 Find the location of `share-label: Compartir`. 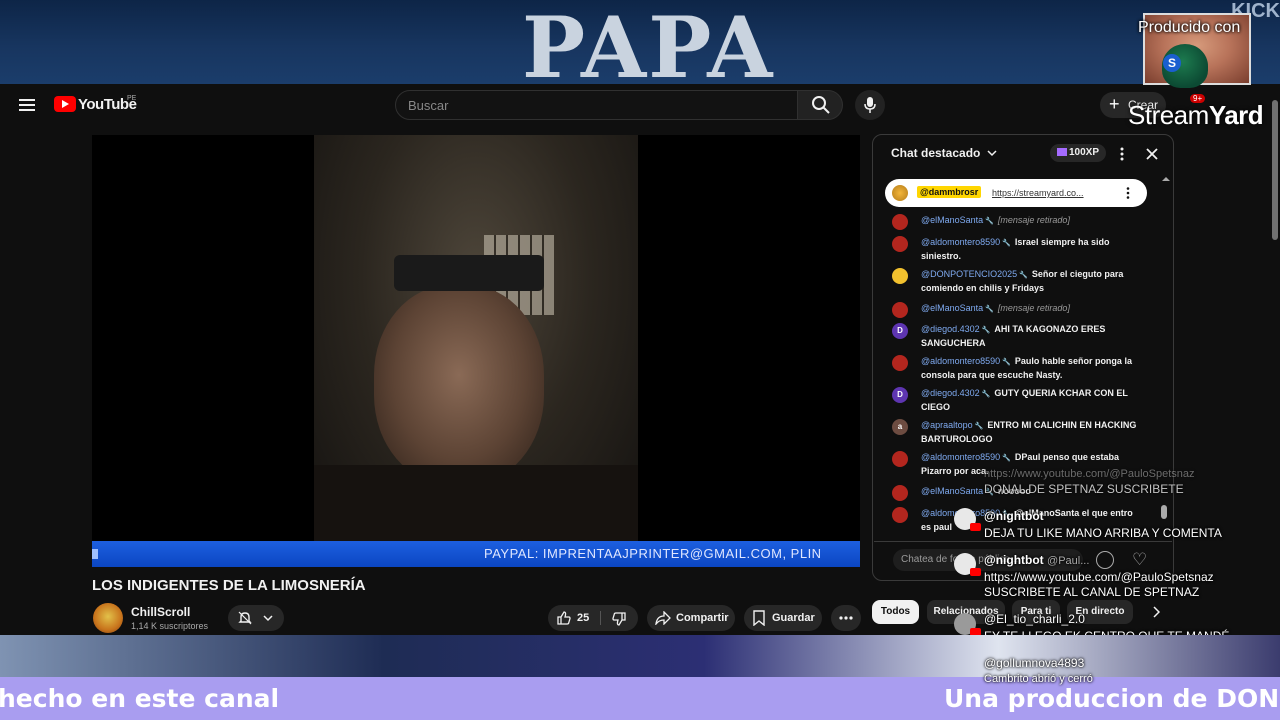

share-label: Compartir is located at coordinates (702, 618).